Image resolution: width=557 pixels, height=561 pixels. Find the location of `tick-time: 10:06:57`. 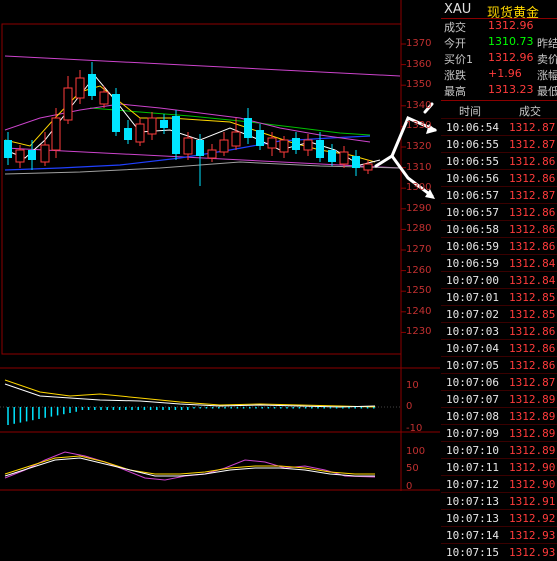

tick-time: 10:06:57 is located at coordinates (472, 195).